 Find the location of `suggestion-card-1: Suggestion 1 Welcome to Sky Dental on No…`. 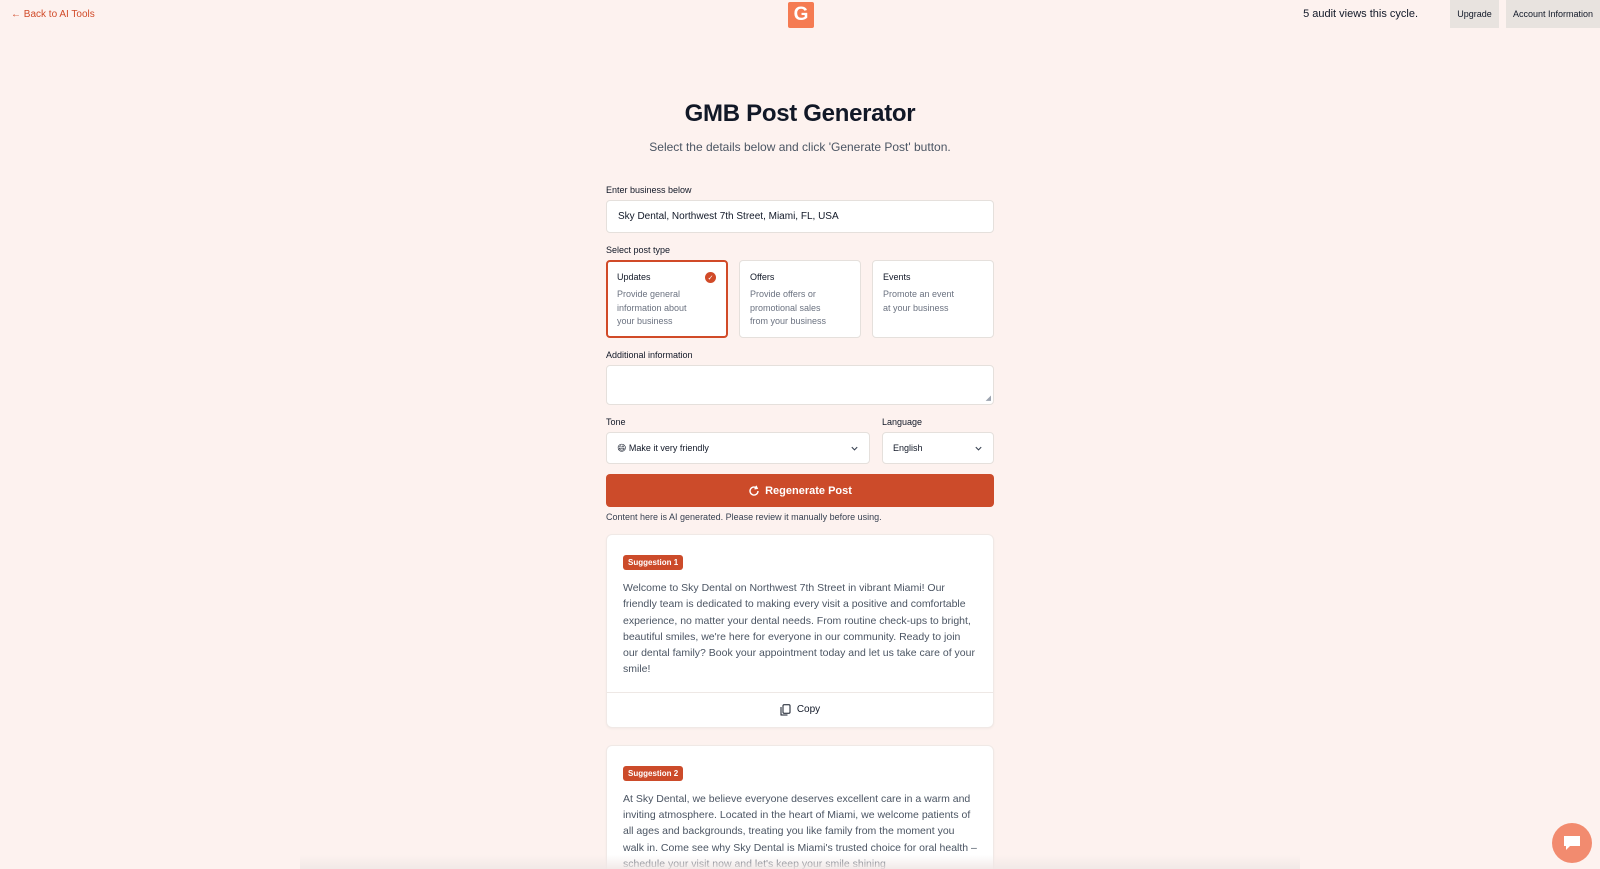

suggestion-card-1: Suggestion 1 Welcome to Sky Dental on No… is located at coordinates (800, 631).